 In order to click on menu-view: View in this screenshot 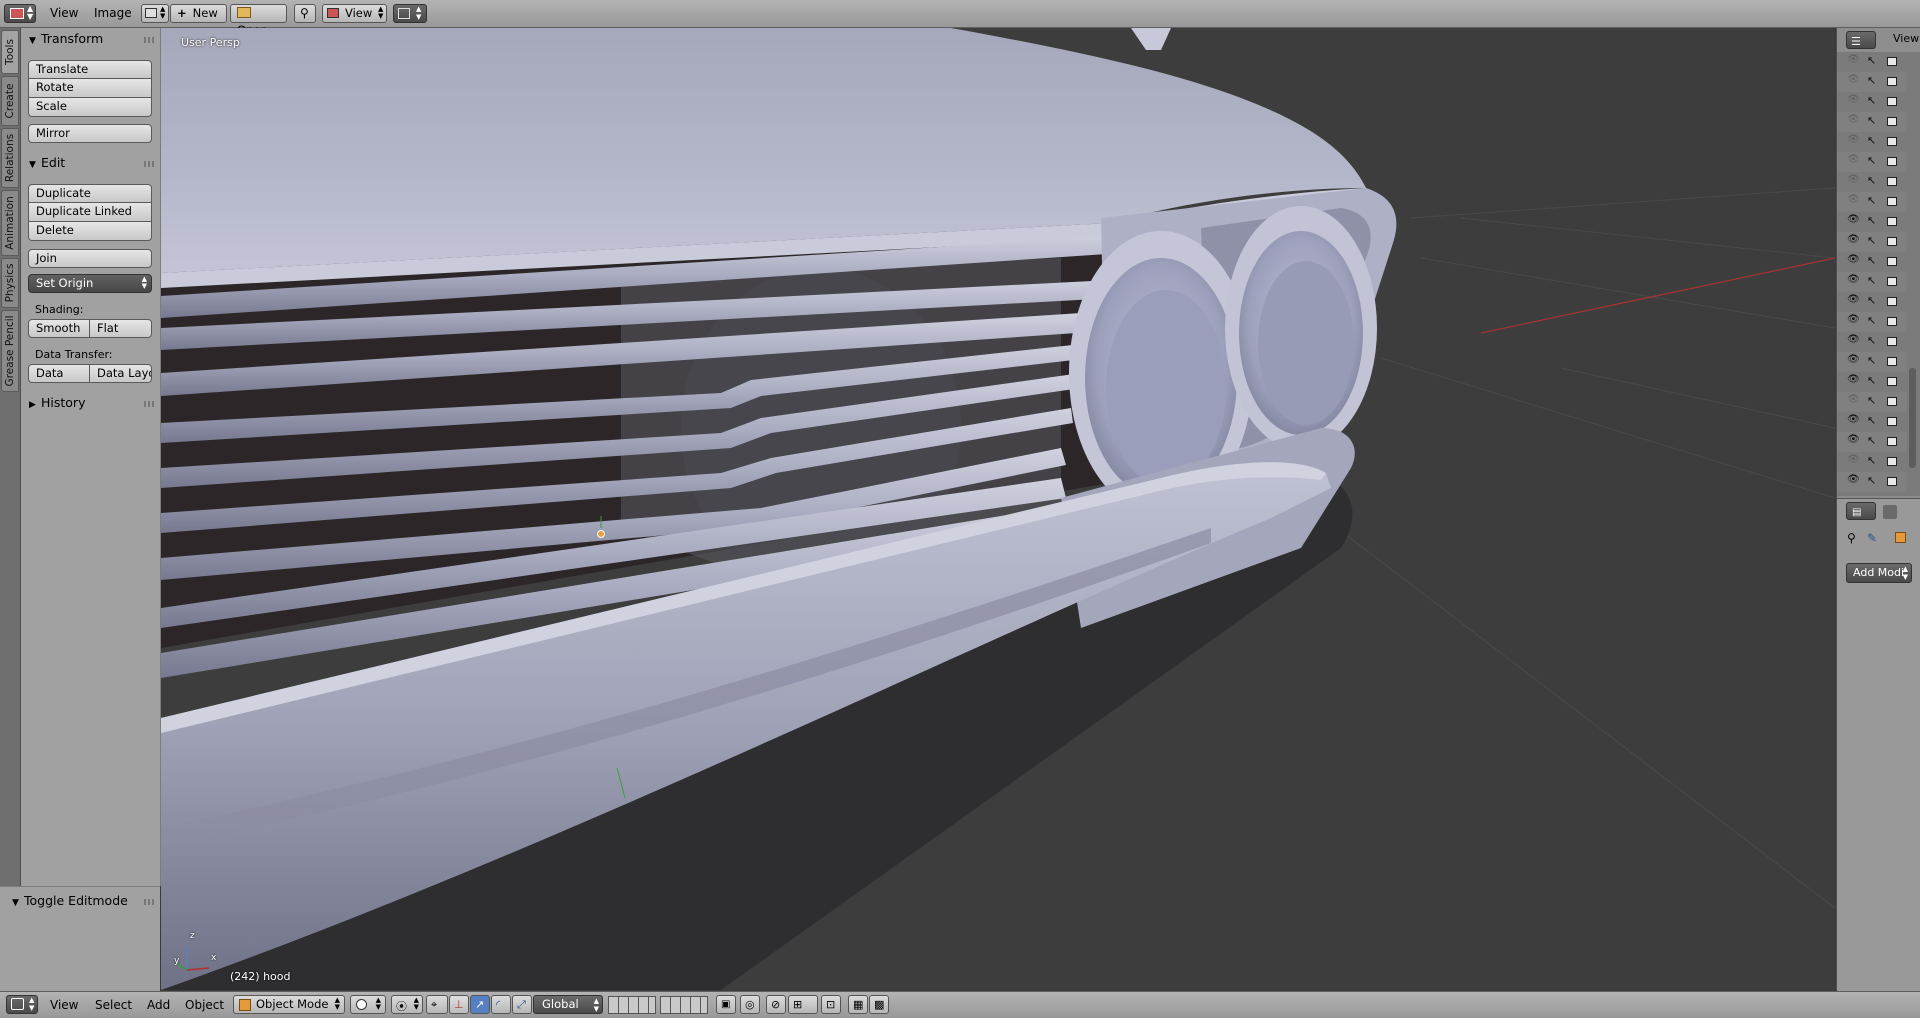, I will do `click(64, 1005)`.